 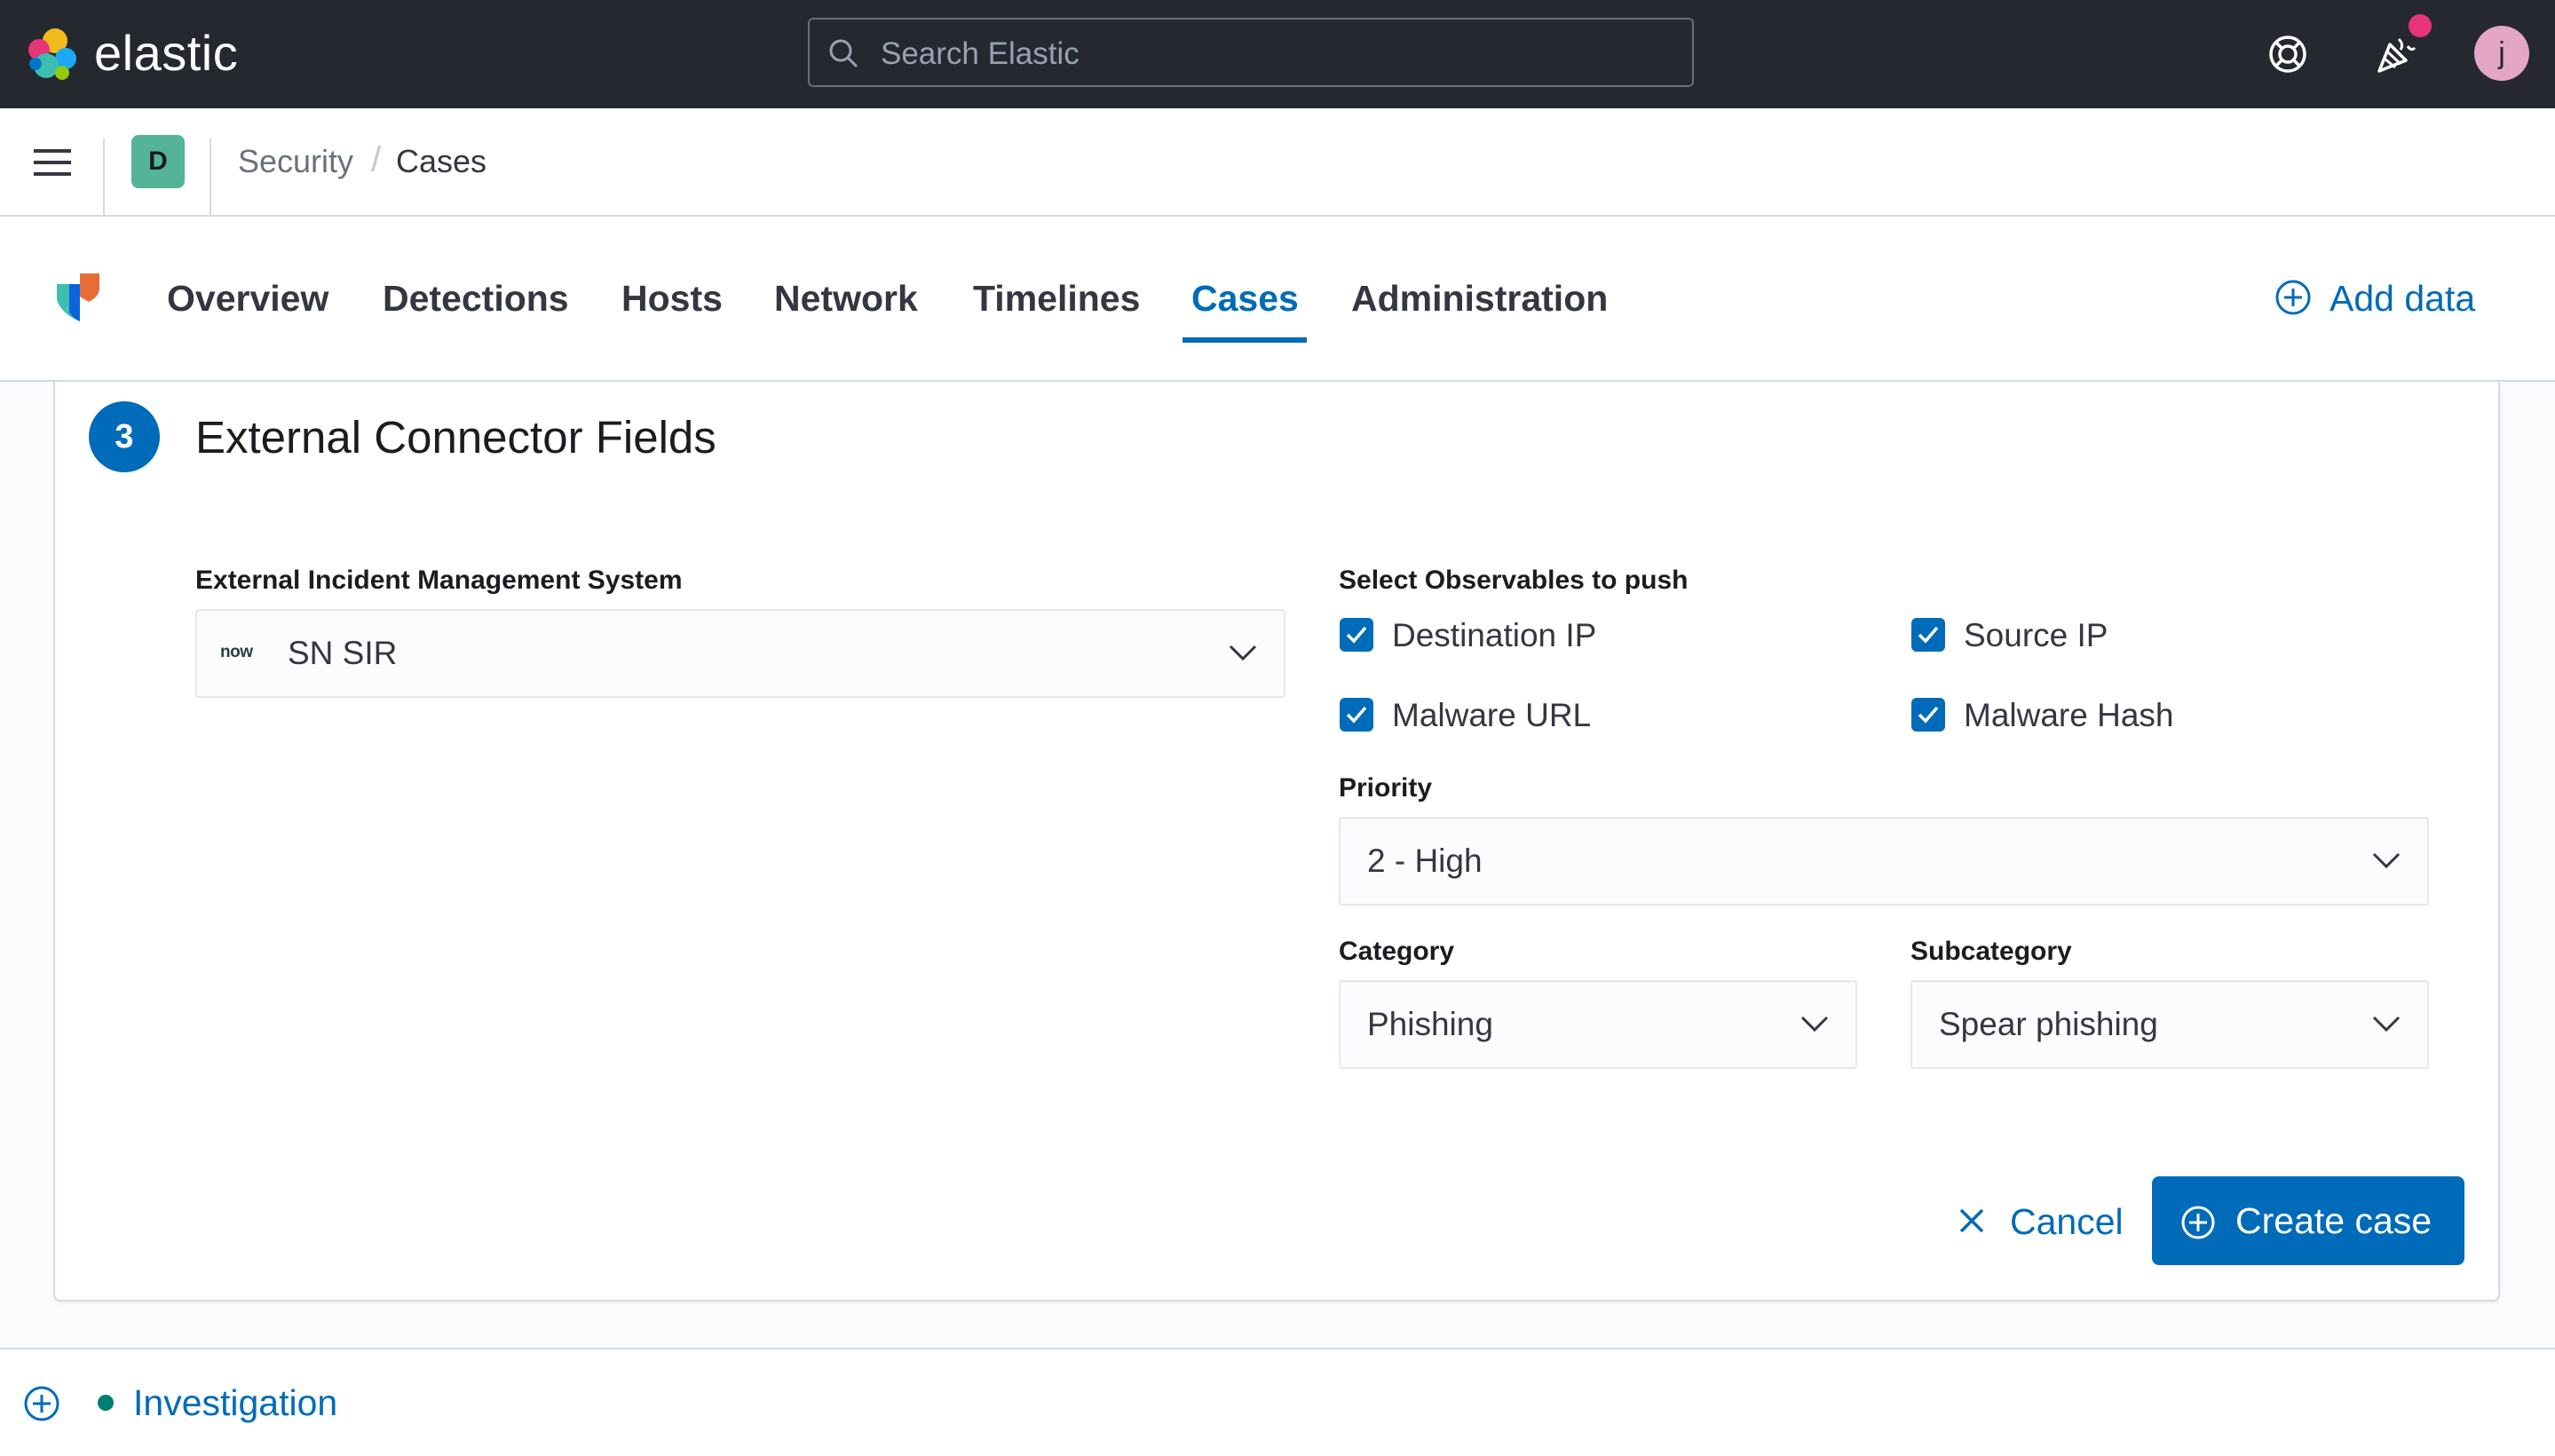 What do you see at coordinates (1928, 715) in the screenshot?
I see `checkbox-malware-hash` at bounding box center [1928, 715].